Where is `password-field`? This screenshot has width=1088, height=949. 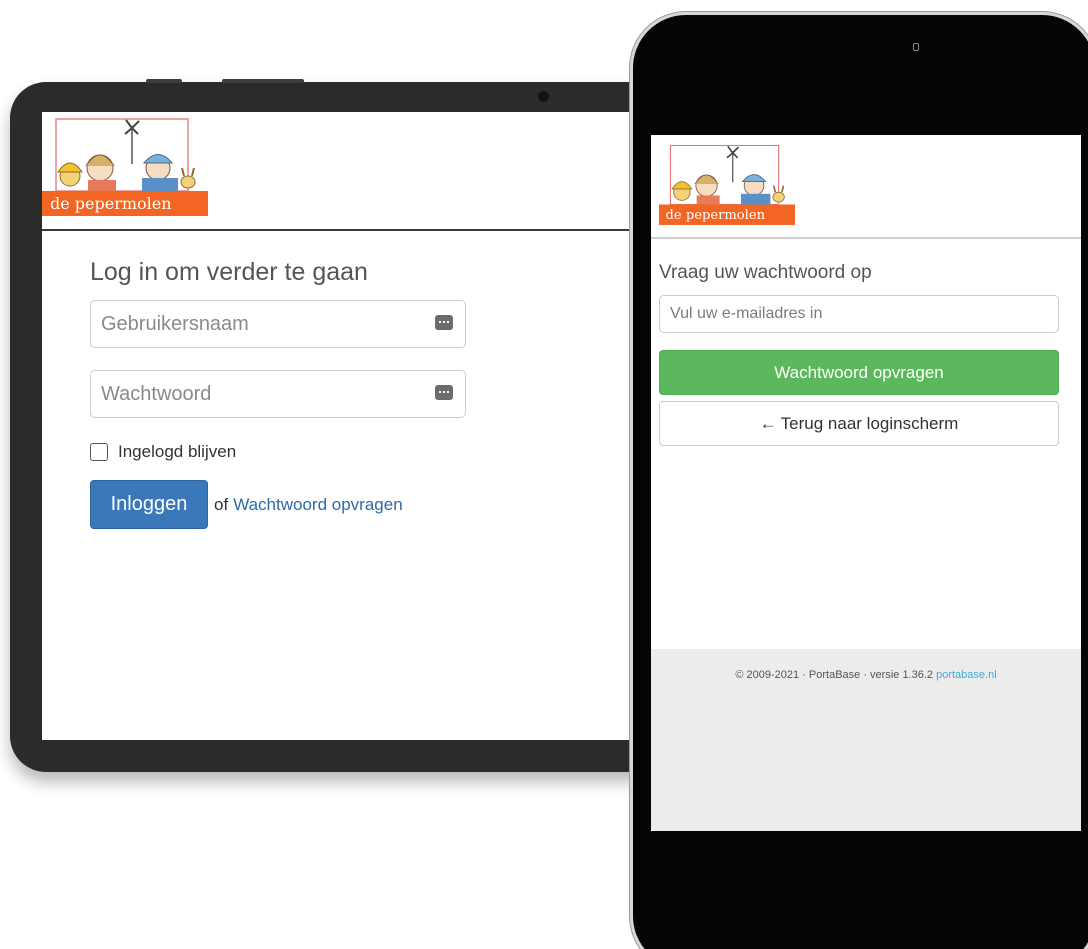 password-field is located at coordinates (278, 394).